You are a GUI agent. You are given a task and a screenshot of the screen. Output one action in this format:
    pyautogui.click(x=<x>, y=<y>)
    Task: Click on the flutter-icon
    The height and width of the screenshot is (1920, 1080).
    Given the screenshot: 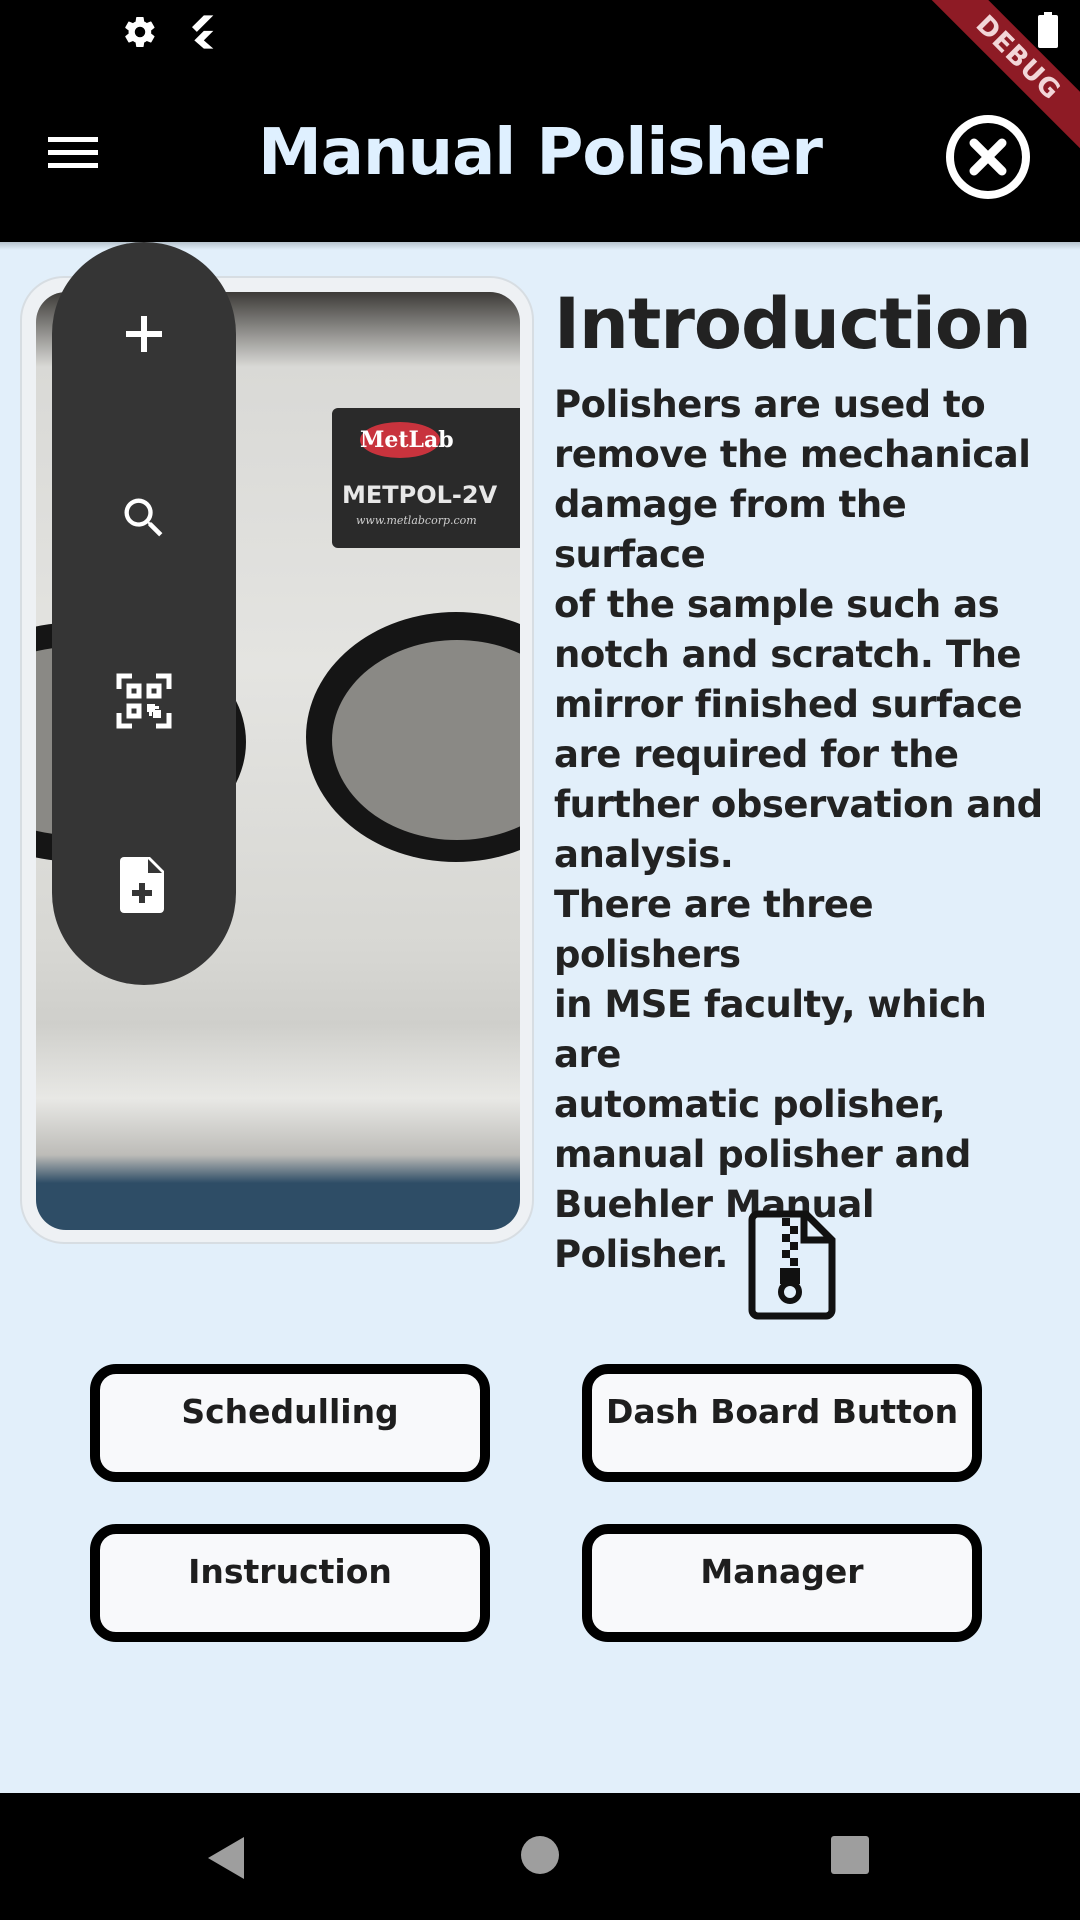 What is the action you would take?
    pyautogui.click(x=200, y=32)
    